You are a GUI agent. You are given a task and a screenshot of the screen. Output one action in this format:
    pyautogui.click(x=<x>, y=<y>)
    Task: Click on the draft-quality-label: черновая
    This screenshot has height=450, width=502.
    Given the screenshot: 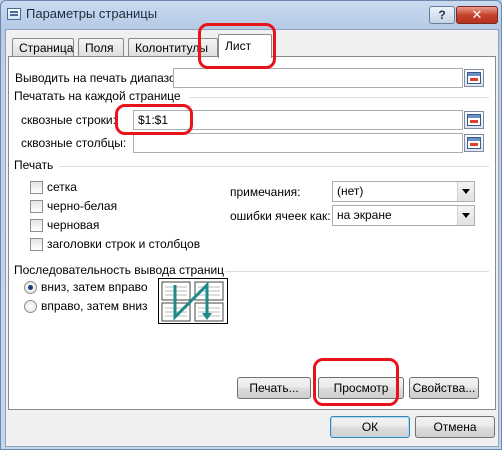 What is the action you would take?
    pyautogui.click(x=73, y=225)
    